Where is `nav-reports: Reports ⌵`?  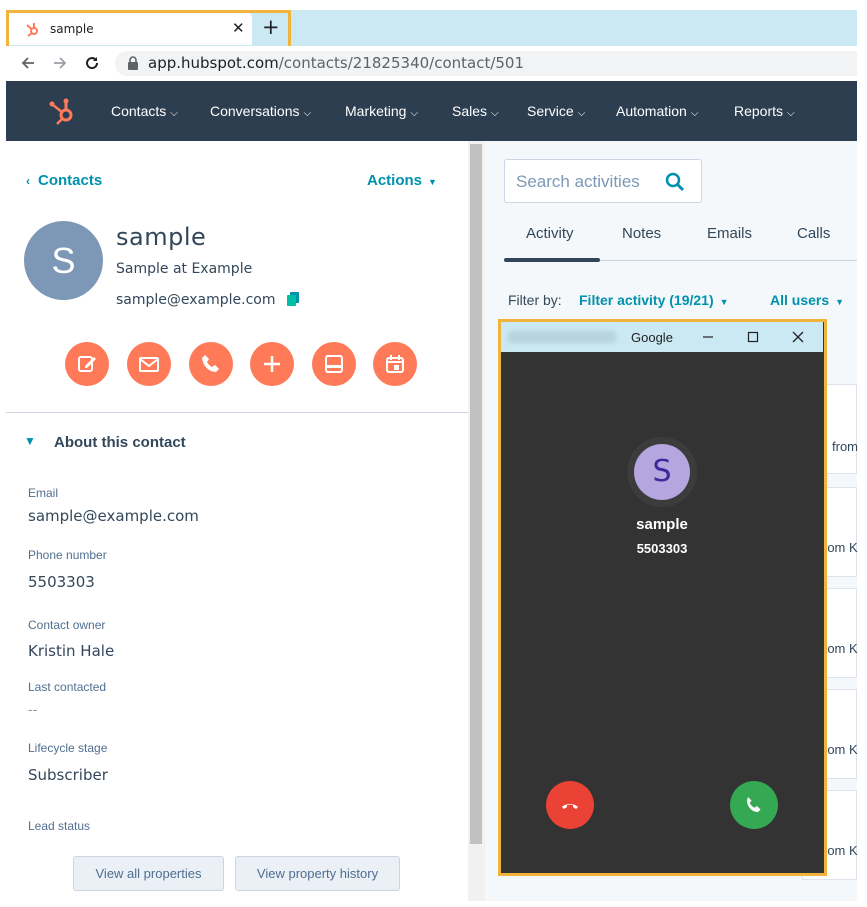
nav-reports: Reports ⌵ is located at coordinates (764, 111).